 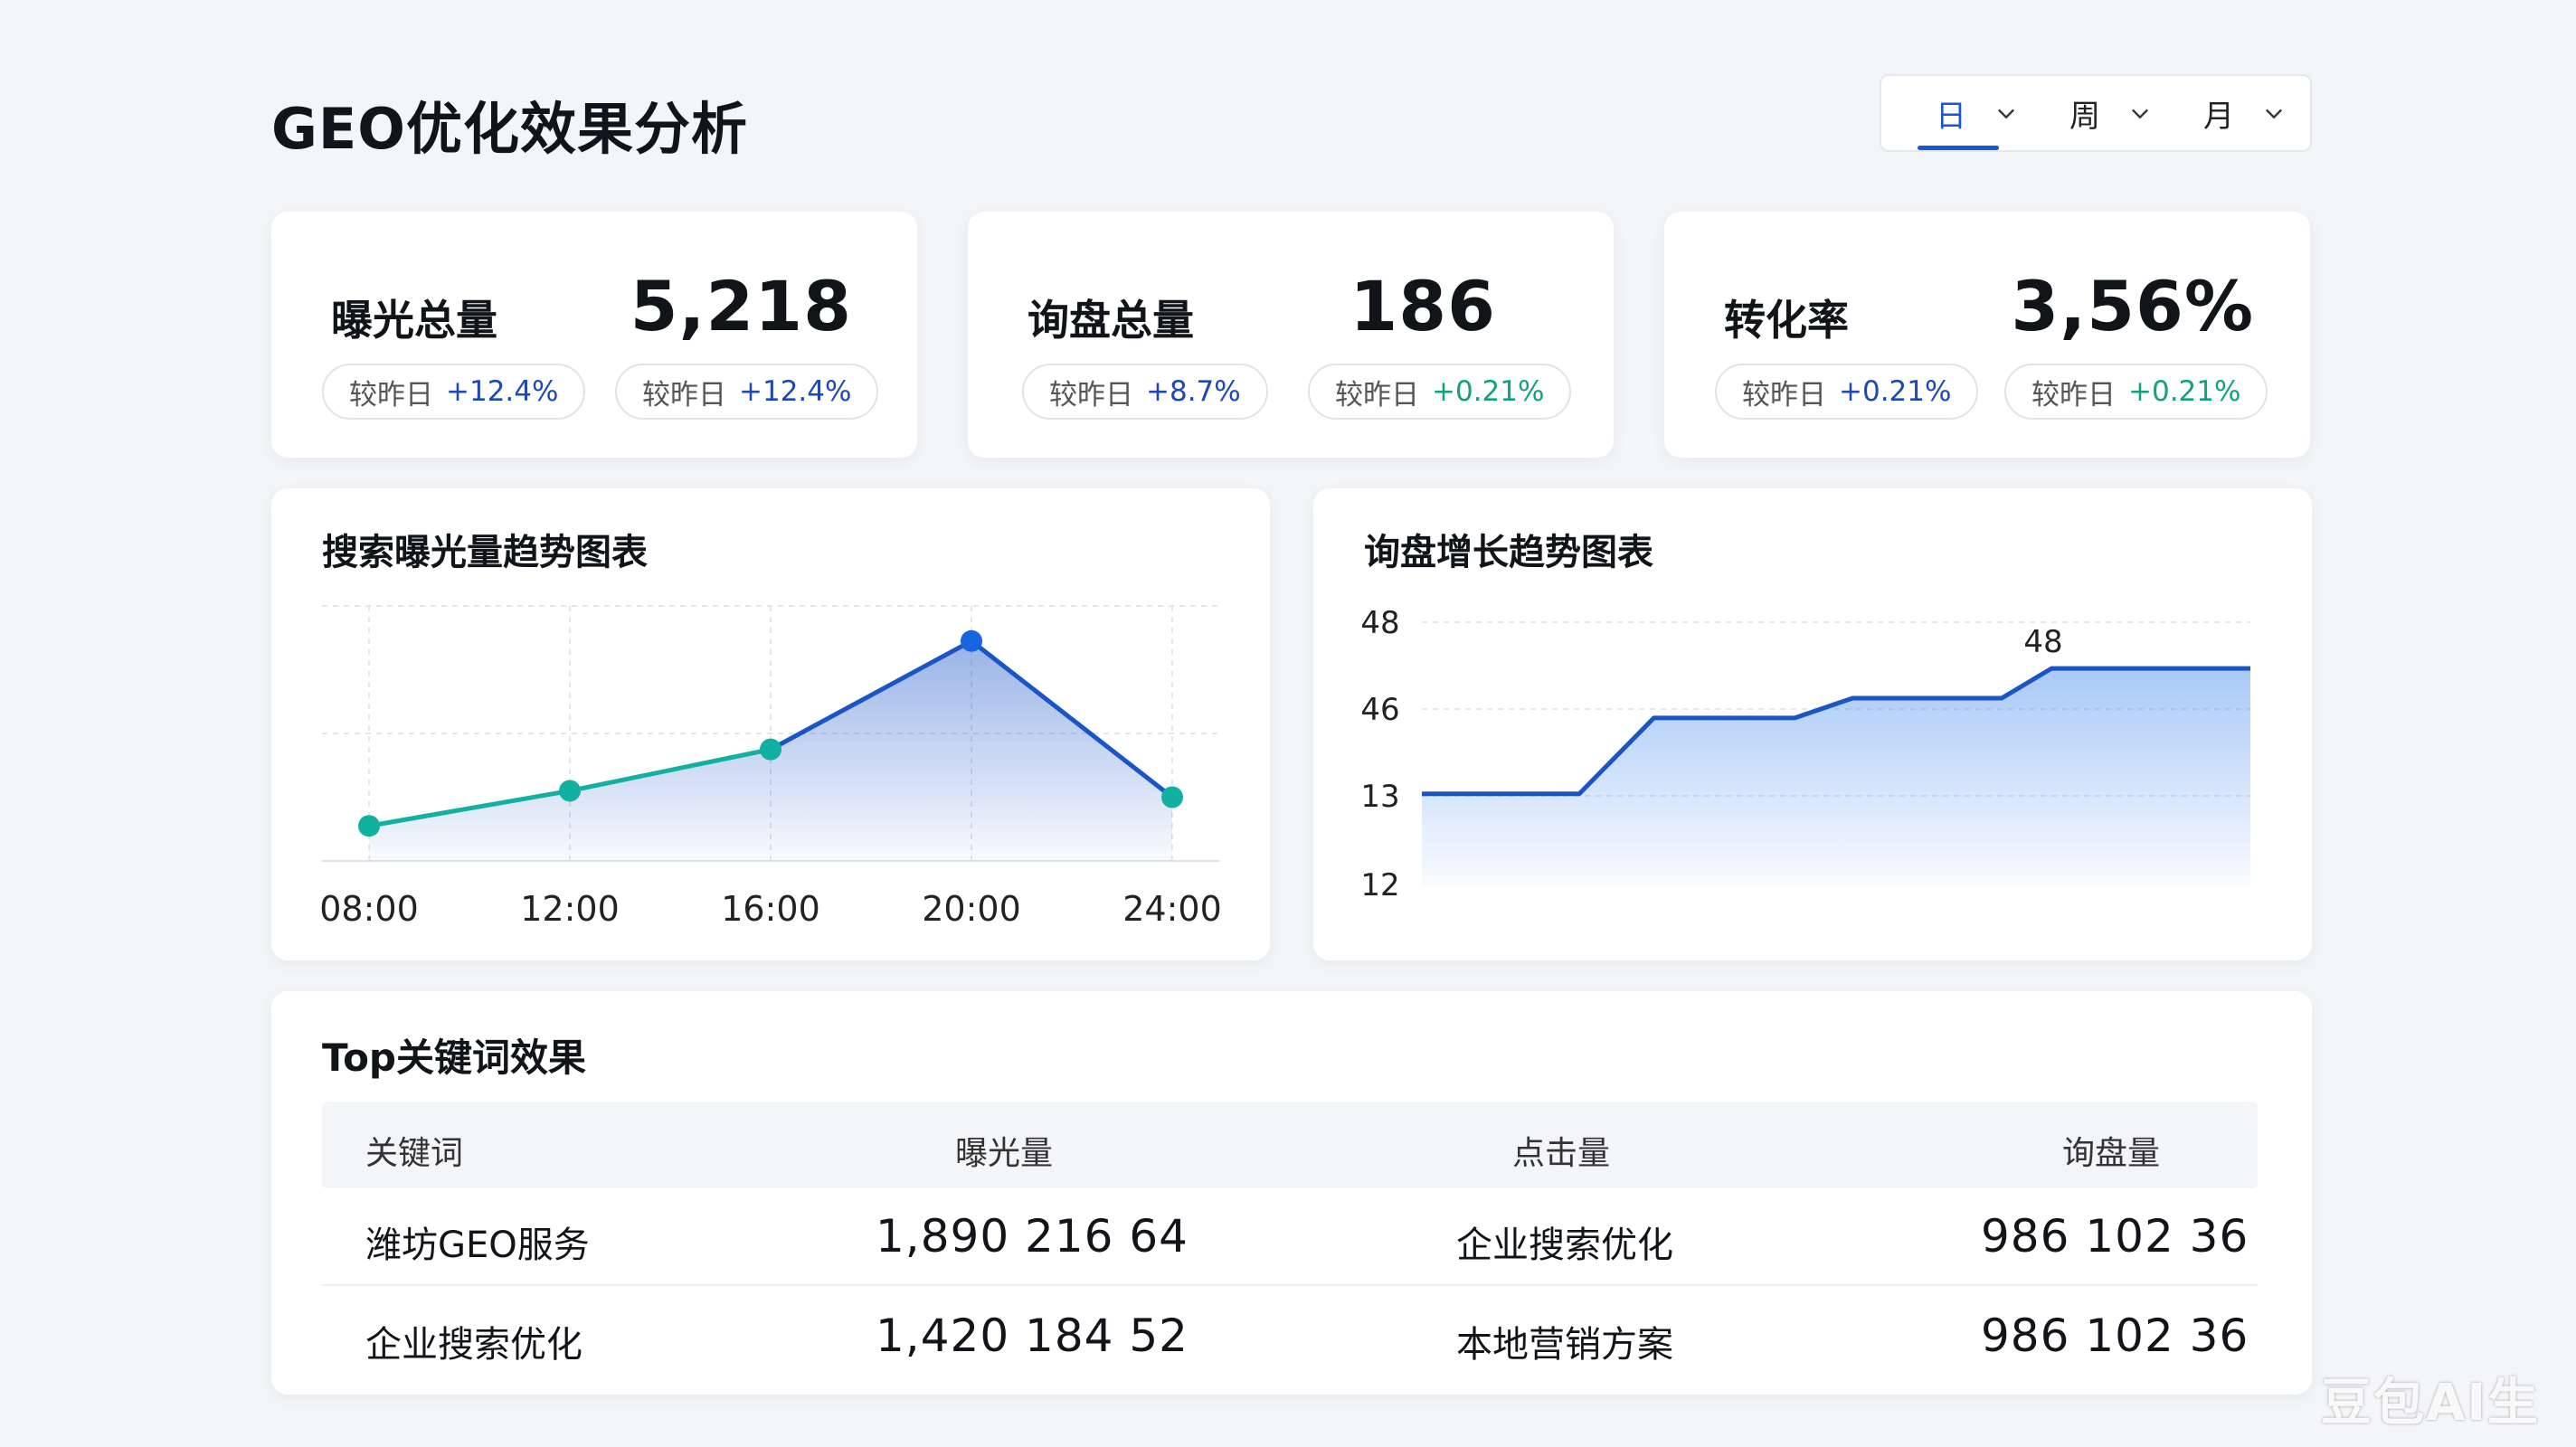 I want to click on time-range-switch: 日 周 月, so click(x=2096, y=113).